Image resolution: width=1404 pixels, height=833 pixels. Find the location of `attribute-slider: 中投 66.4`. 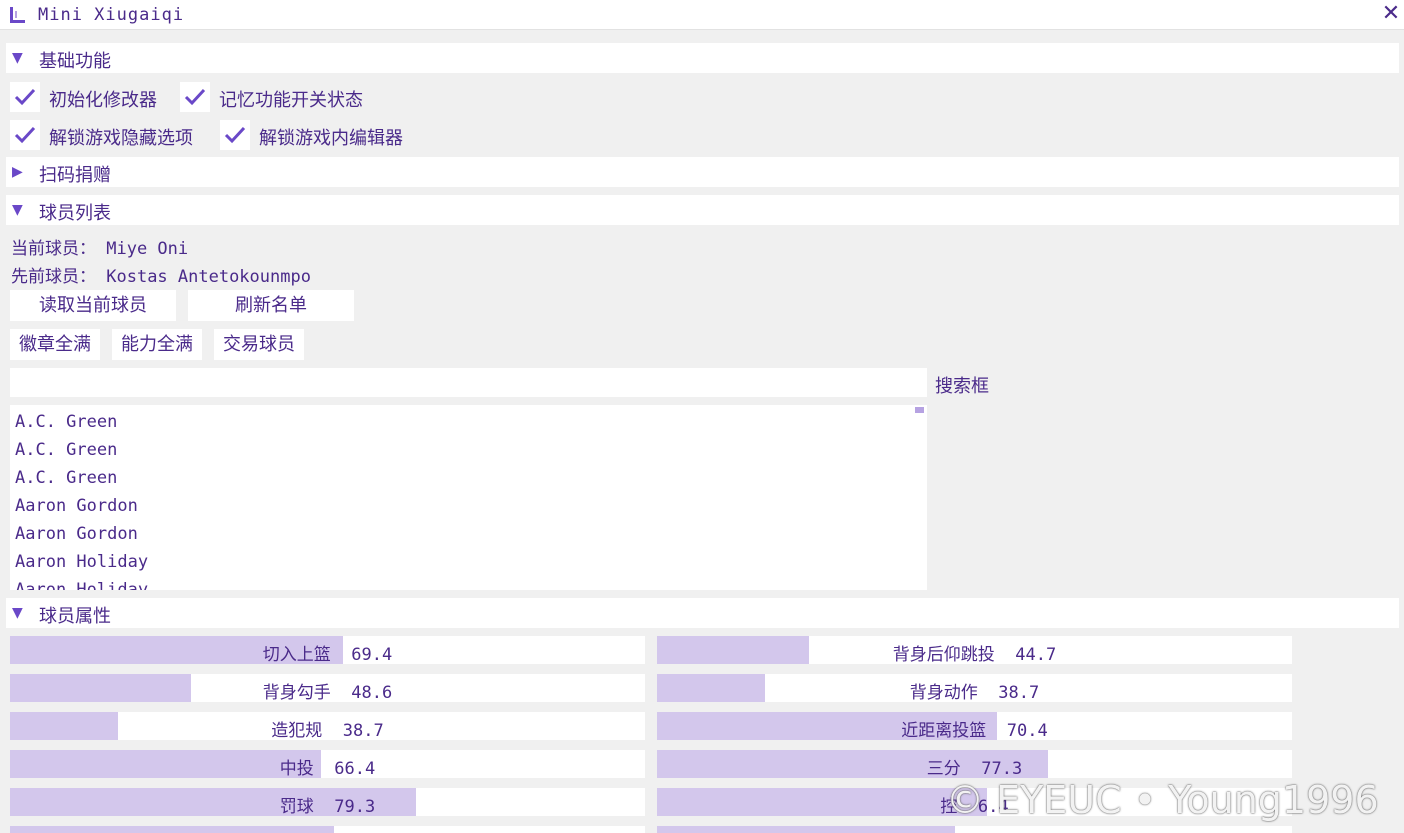

attribute-slider: 中投 66.4 is located at coordinates (327, 764).